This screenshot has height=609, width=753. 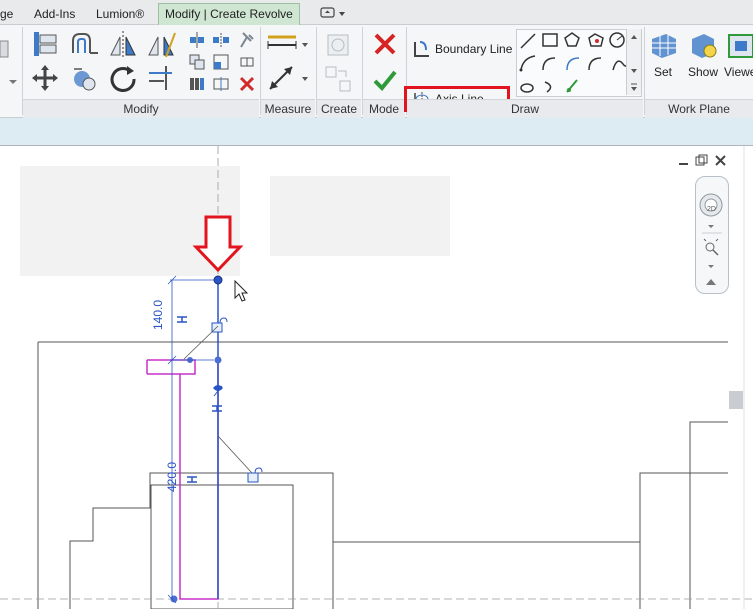 I want to click on trim-extend-icon, so click(x=161, y=78).